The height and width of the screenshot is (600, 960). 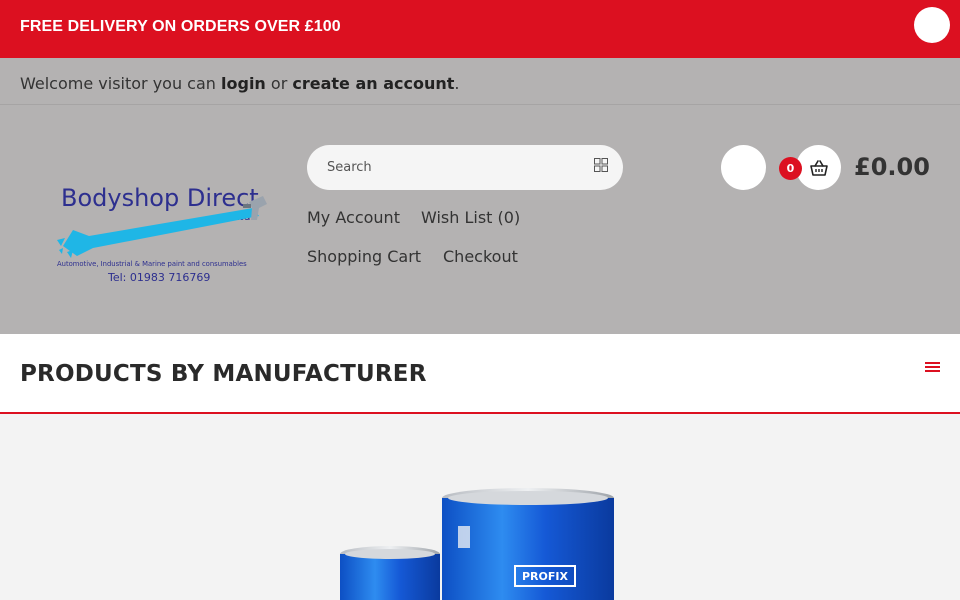 What do you see at coordinates (279, 83) in the screenshot?
I see `welcome-middle: or` at bounding box center [279, 83].